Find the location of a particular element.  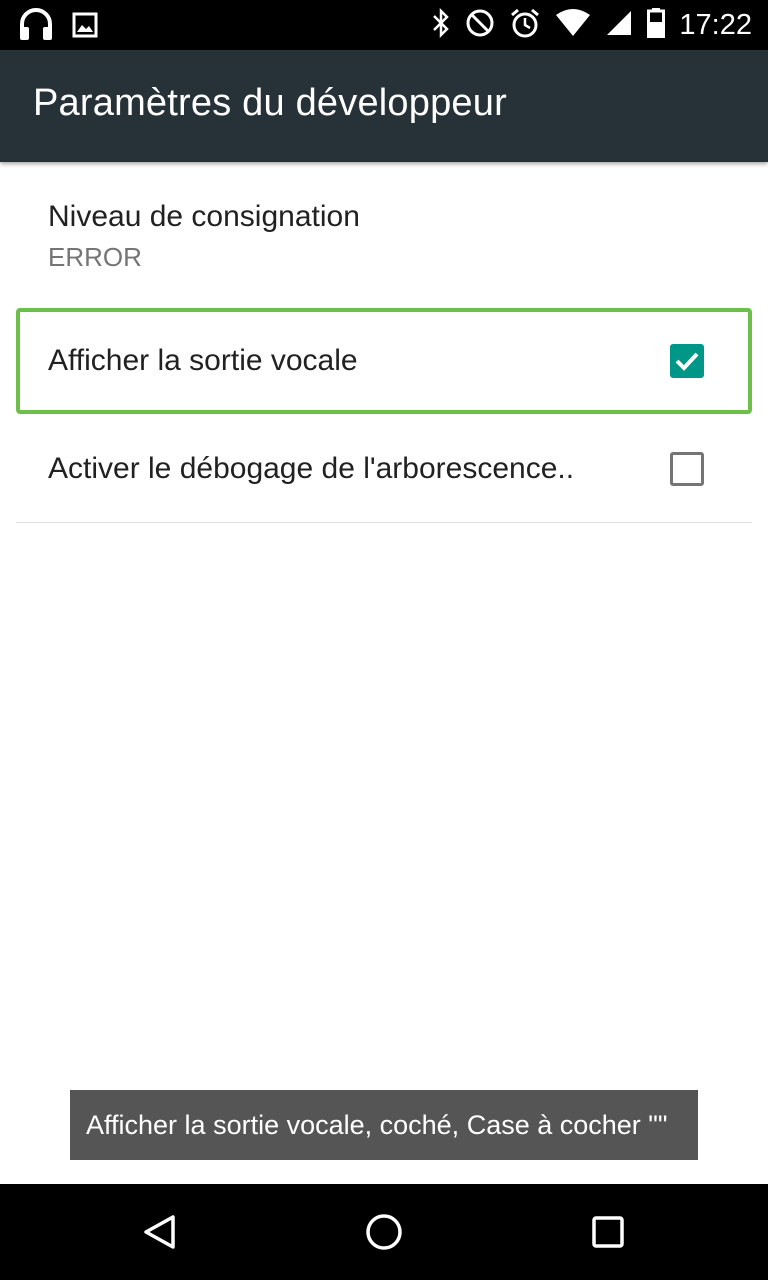

app-bar: Paramètres du développeur is located at coordinates (384, 106).